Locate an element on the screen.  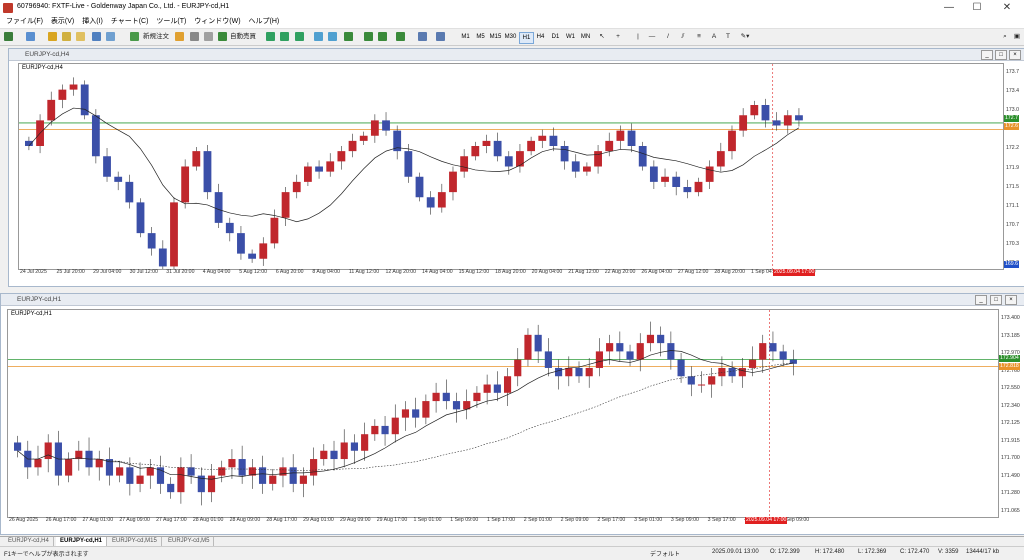
timeframe-m1: M1 is located at coordinates (465, 37).